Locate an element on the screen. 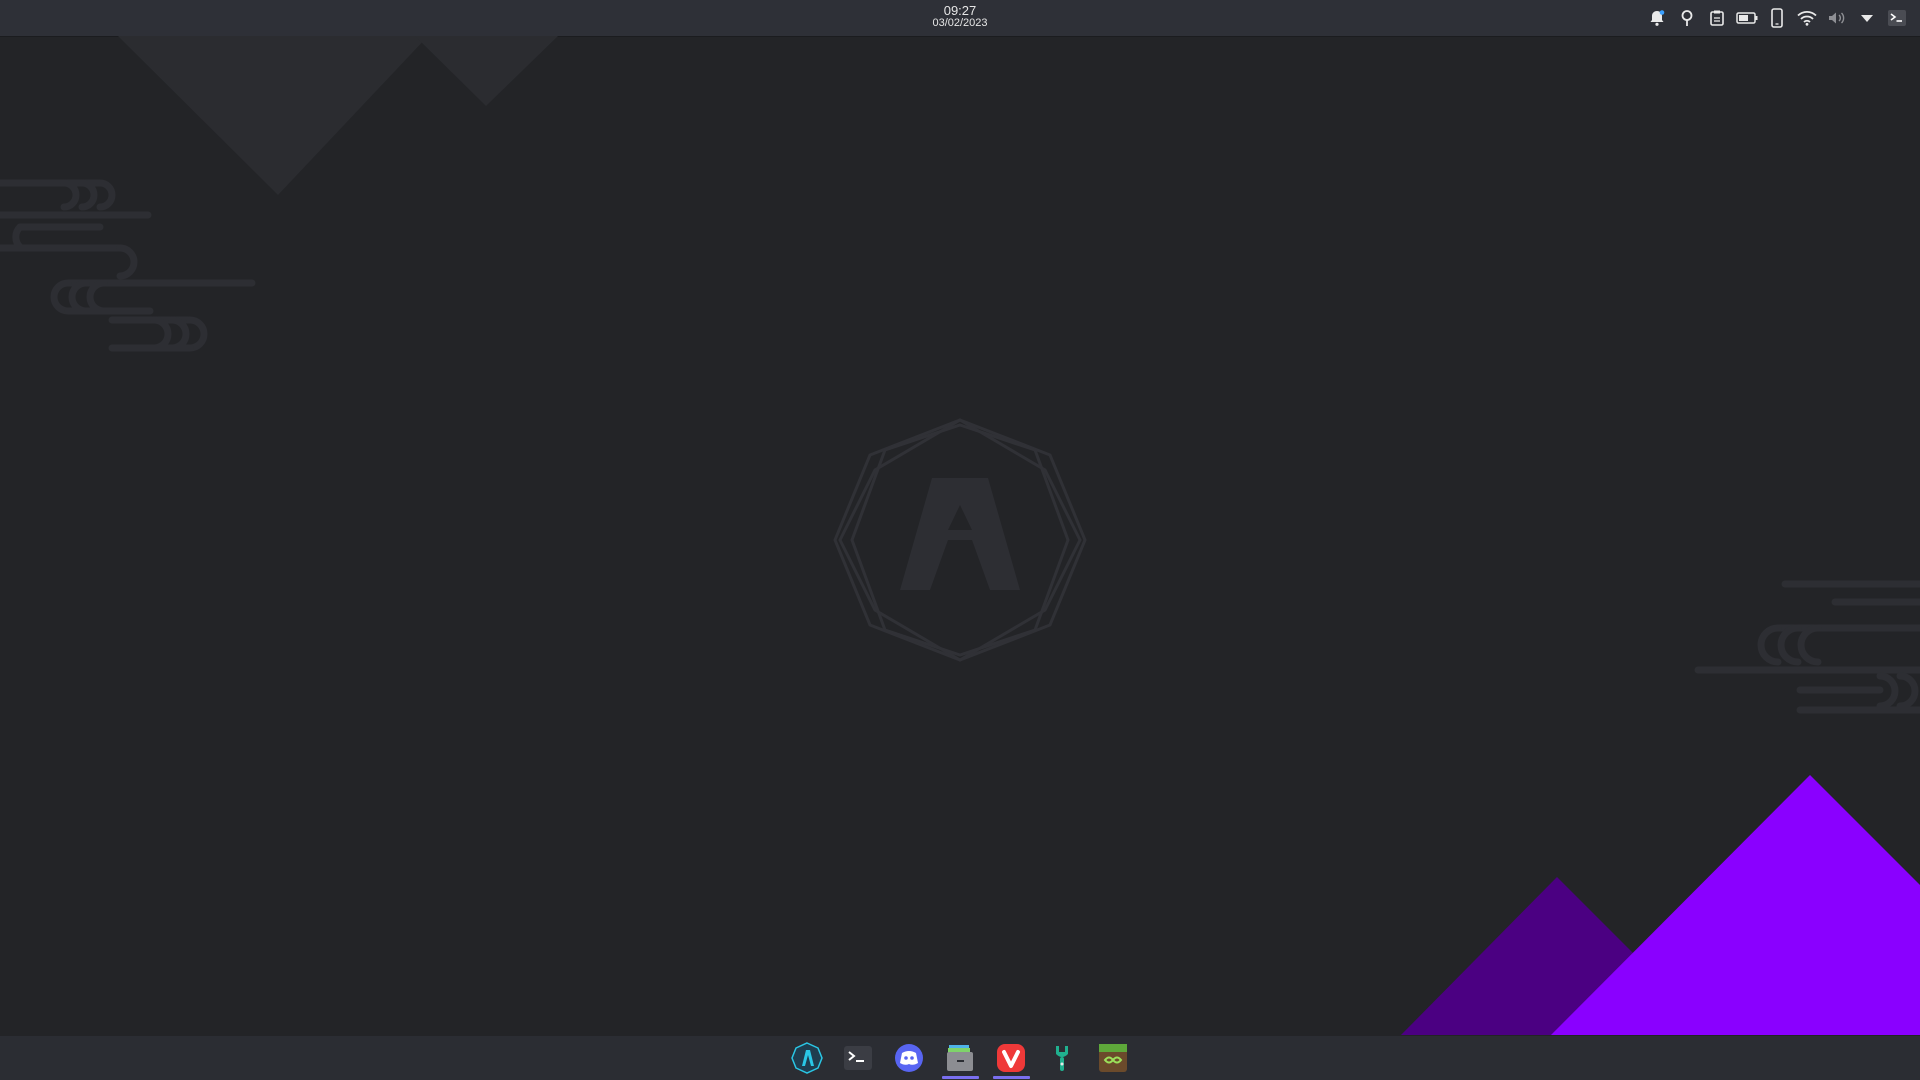  volume-icon is located at coordinates (1837, 18).